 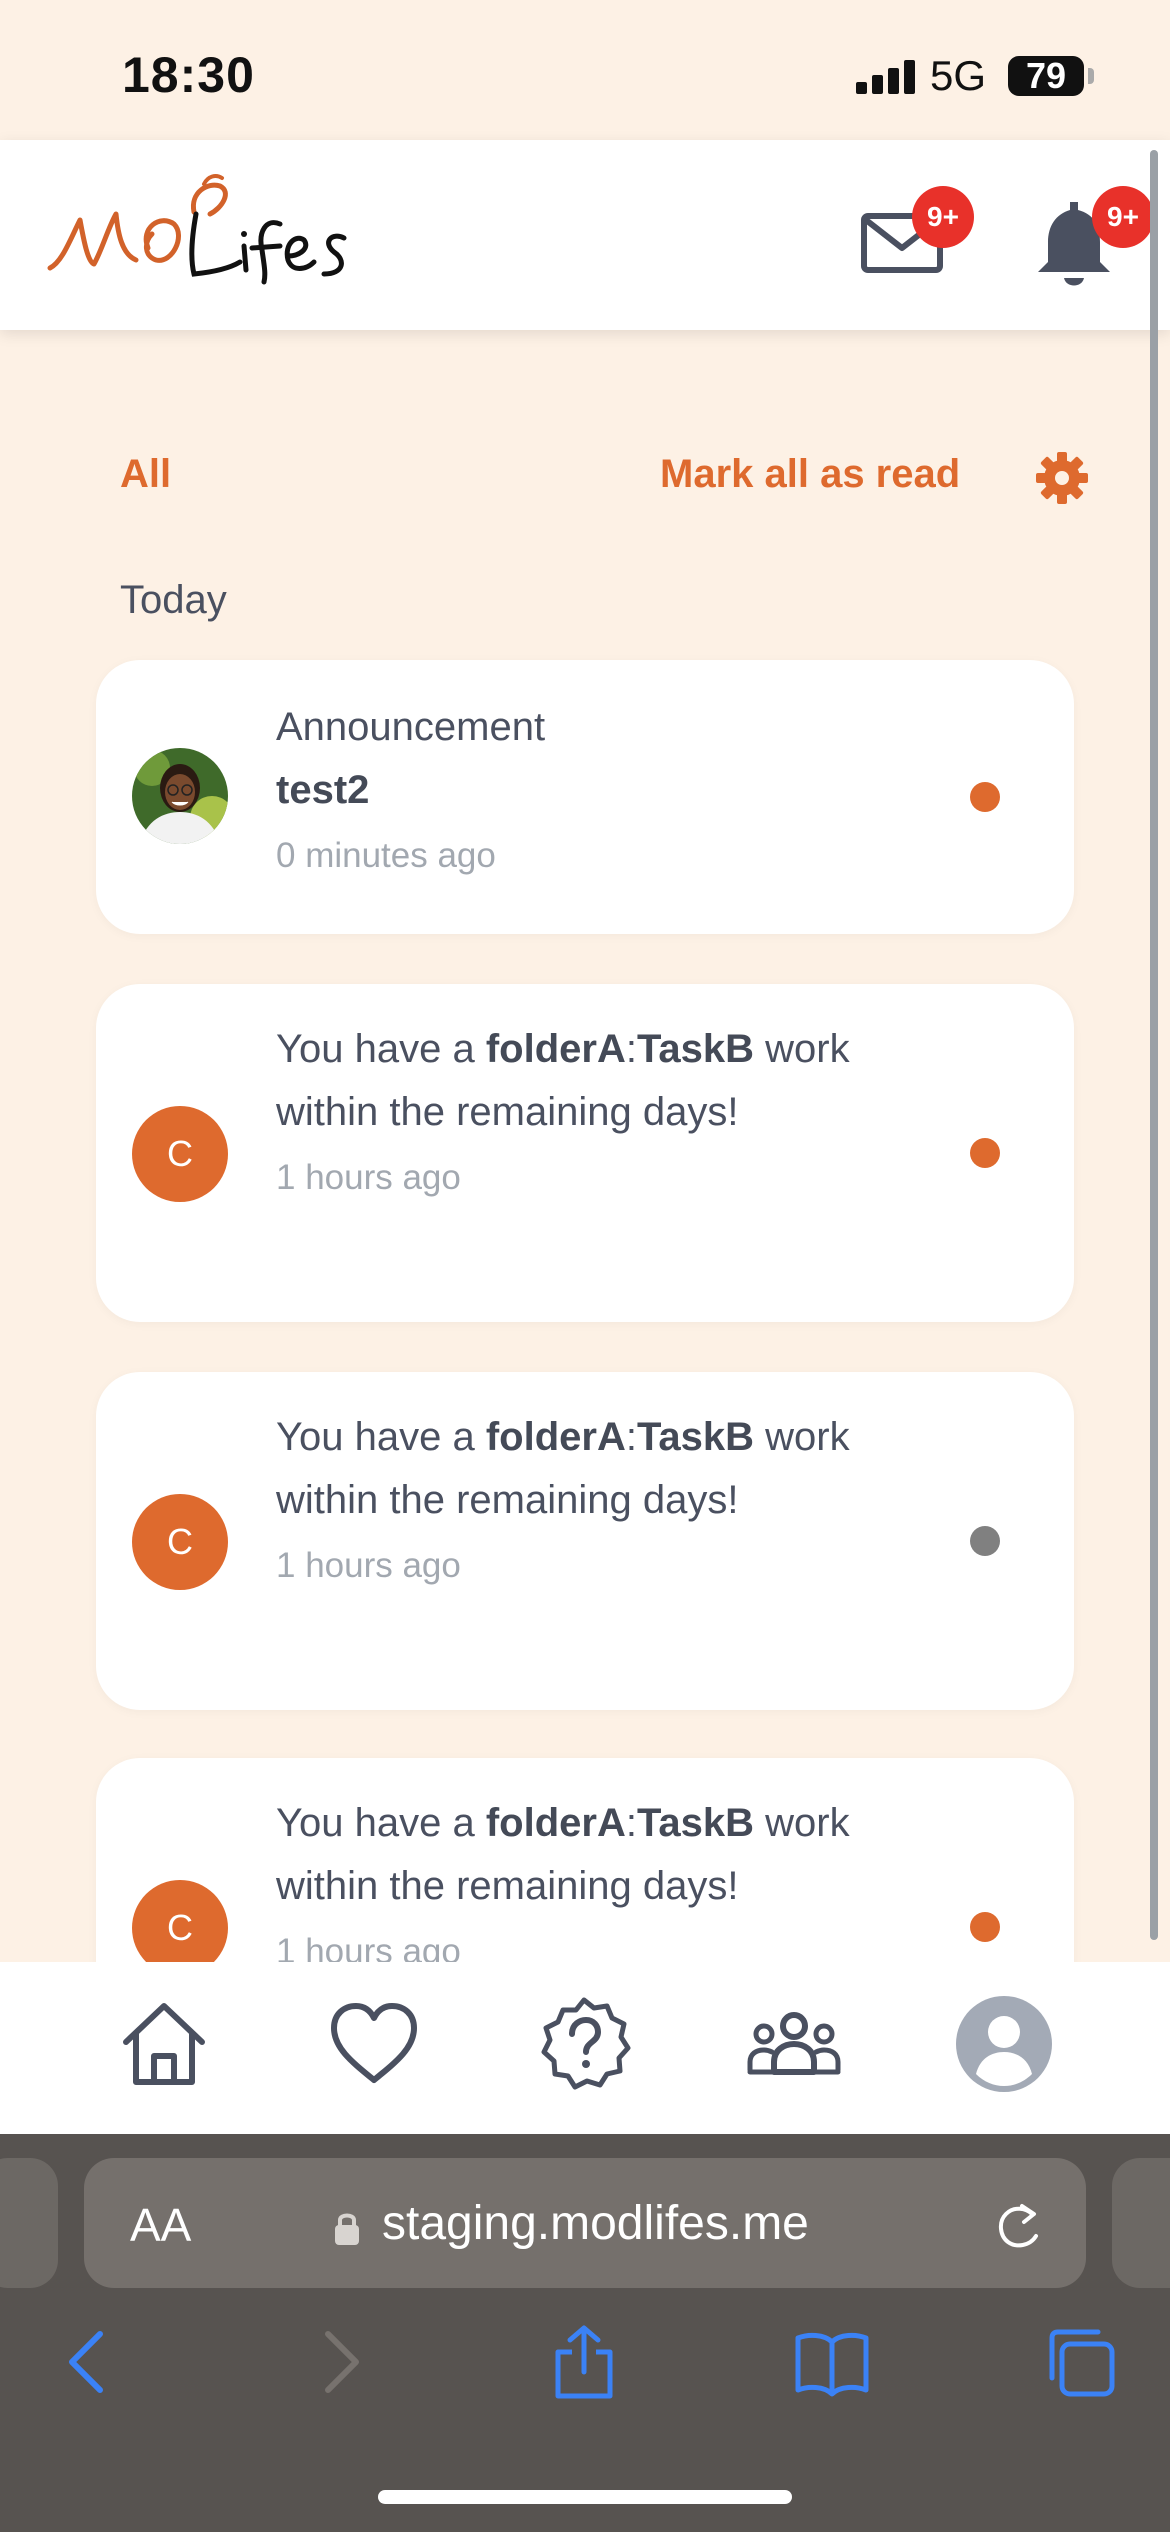 What do you see at coordinates (347, 2228) in the screenshot?
I see `lock-icon` at bounding box center [347, 2228].